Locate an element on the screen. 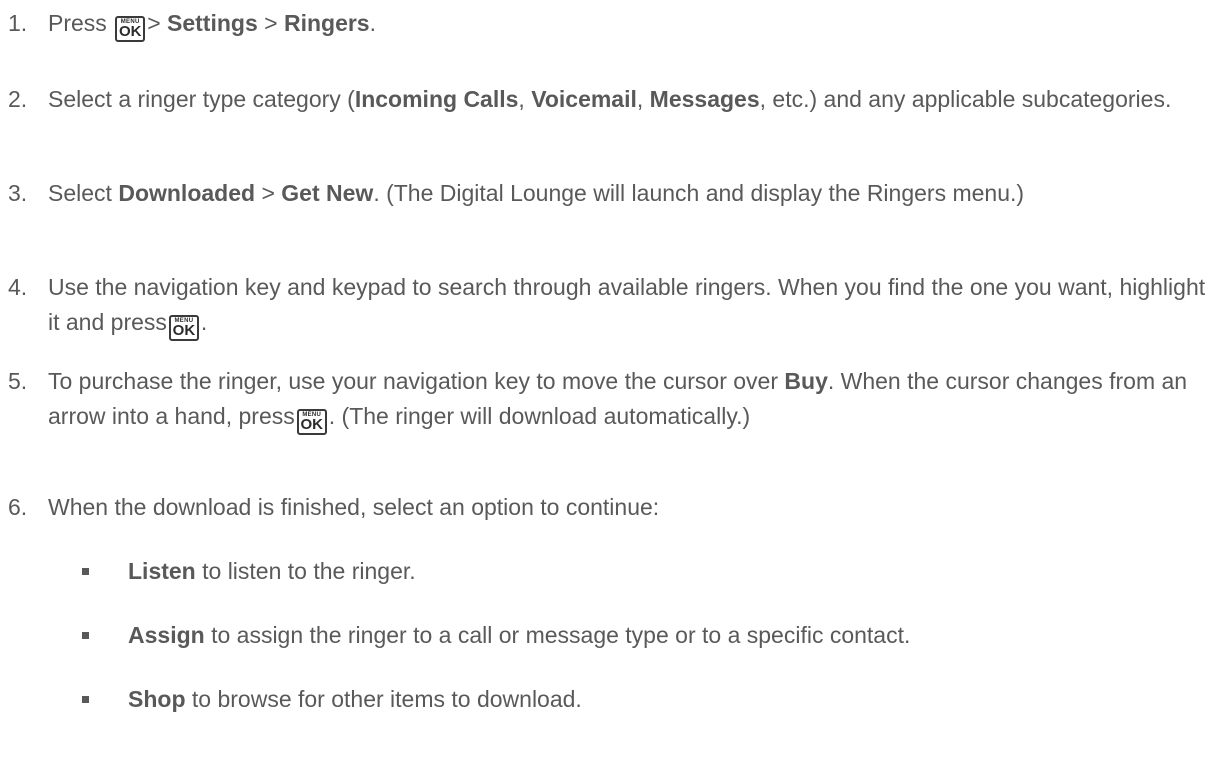 This screenshot has height=761, width=1214. get-new-term: Get New is located at coordinates (327, 193).